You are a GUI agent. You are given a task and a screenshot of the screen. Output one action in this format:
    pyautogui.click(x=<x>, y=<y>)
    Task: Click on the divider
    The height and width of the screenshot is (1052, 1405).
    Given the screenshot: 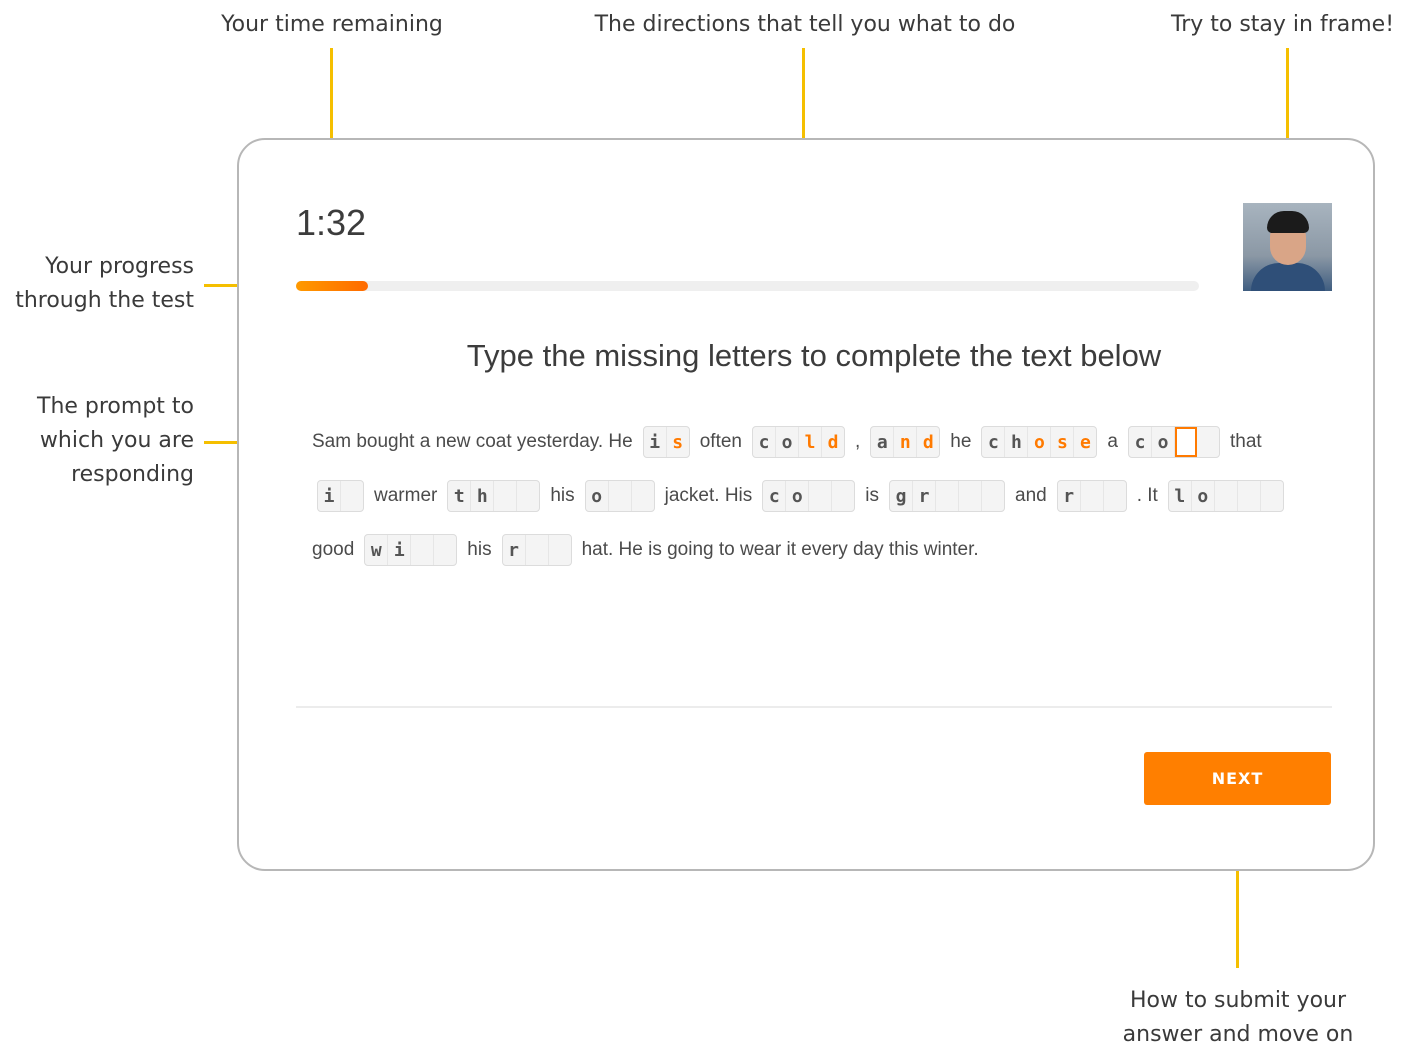 What is the action you would take?
    pyautogui.click(x=814, y=707)
    